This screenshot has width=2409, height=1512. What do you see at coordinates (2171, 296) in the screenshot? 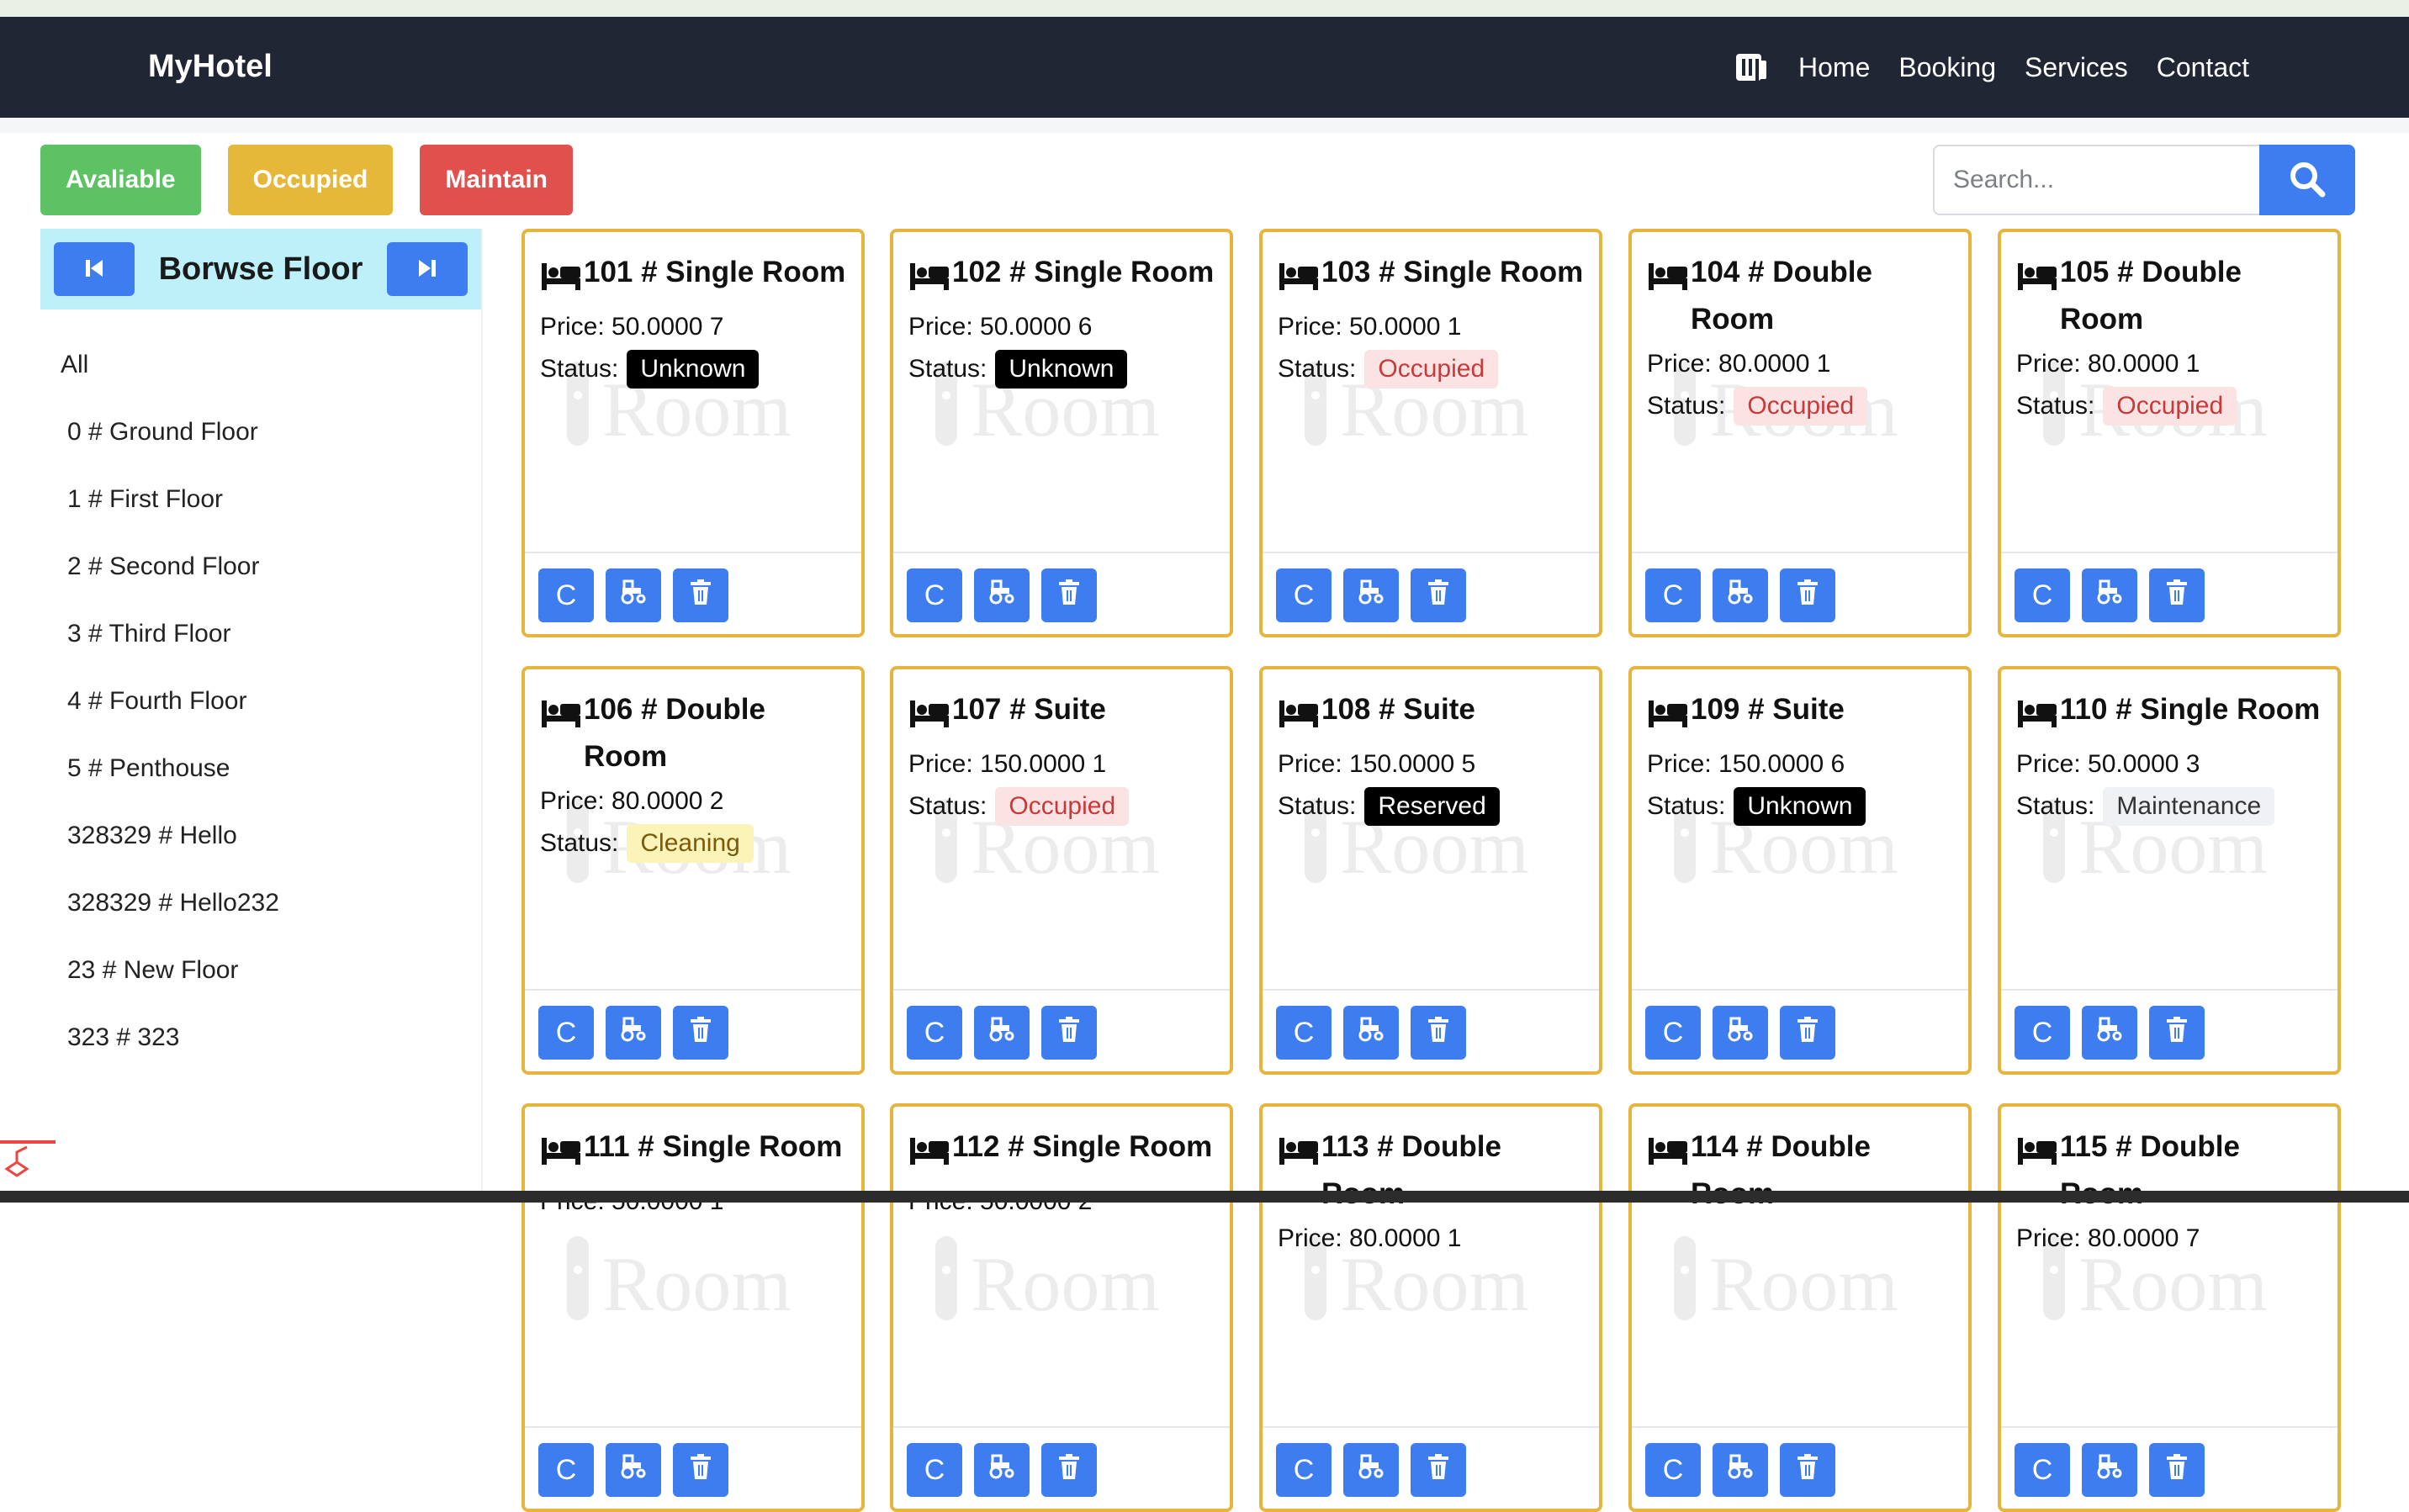
I see `room-title: 105 # Double Room` at bounding box center [2171, 296].